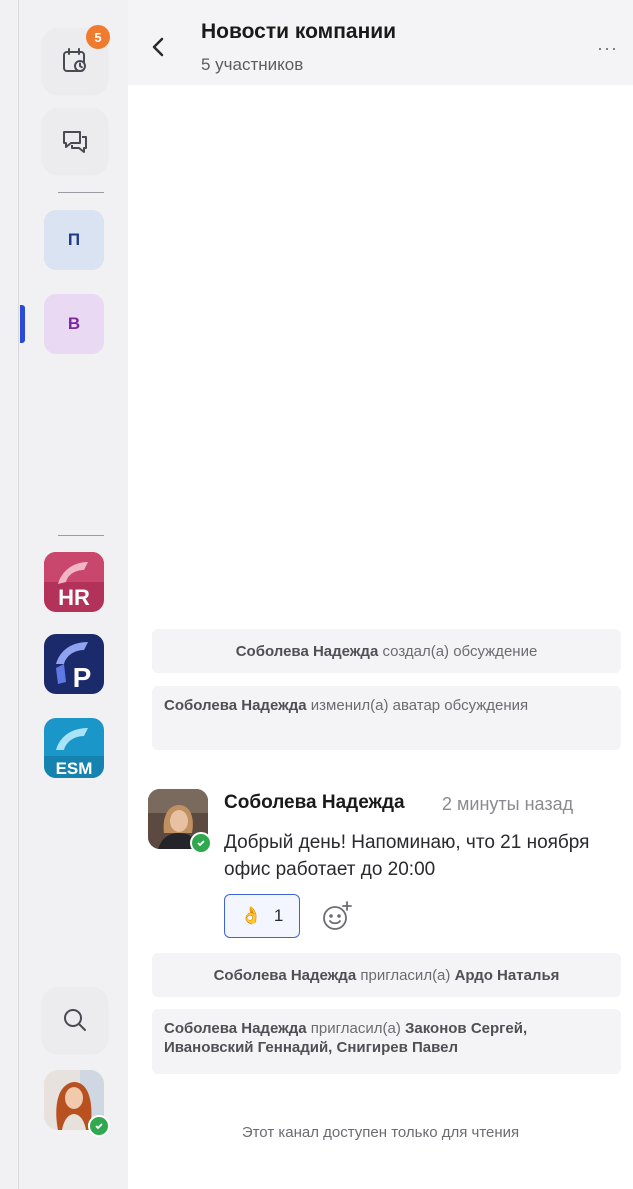 The height and width of the screenshot is (1189, 633). What do you see at coordinates (201, 843) in the screenshot?
I see `author-online-icon` at bounding box center [201, 843].